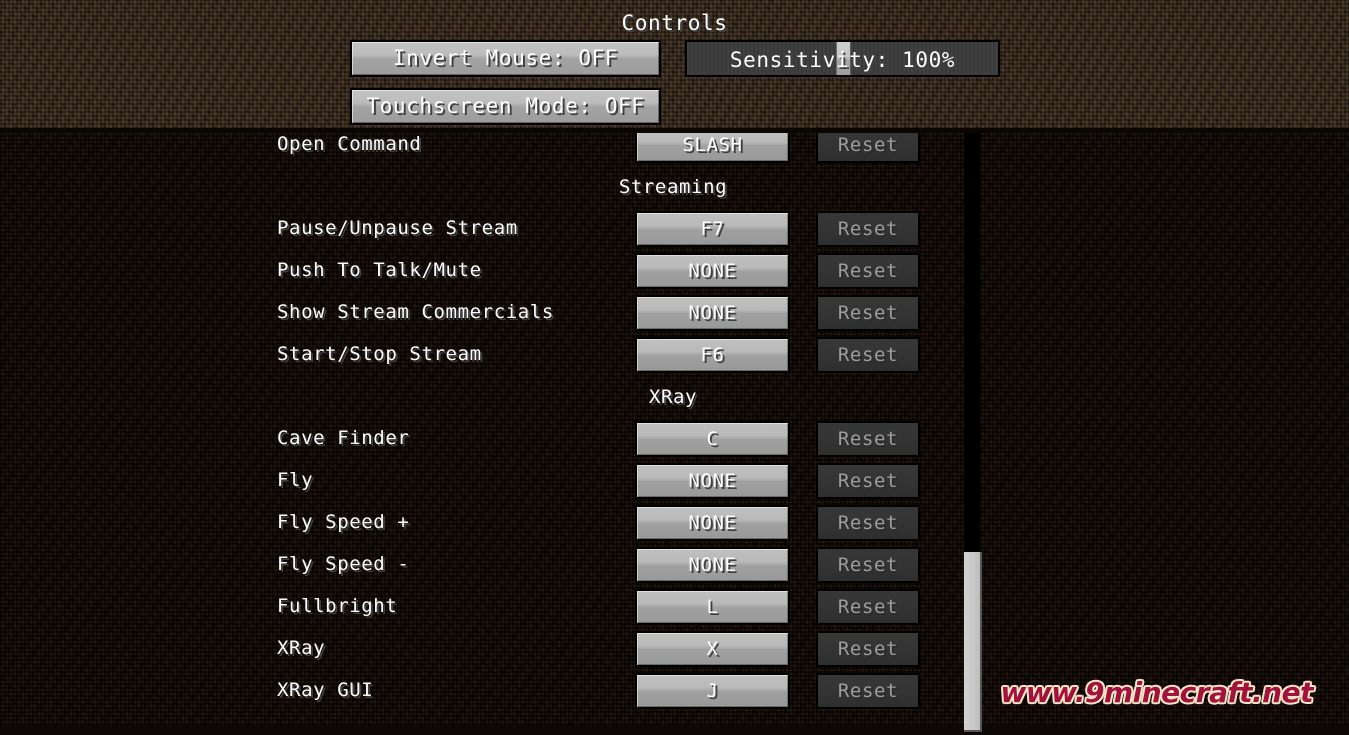 The image size is (1349, 735). I want to click on keybinding-label: Start/Stop Stream, so click(379, 354).